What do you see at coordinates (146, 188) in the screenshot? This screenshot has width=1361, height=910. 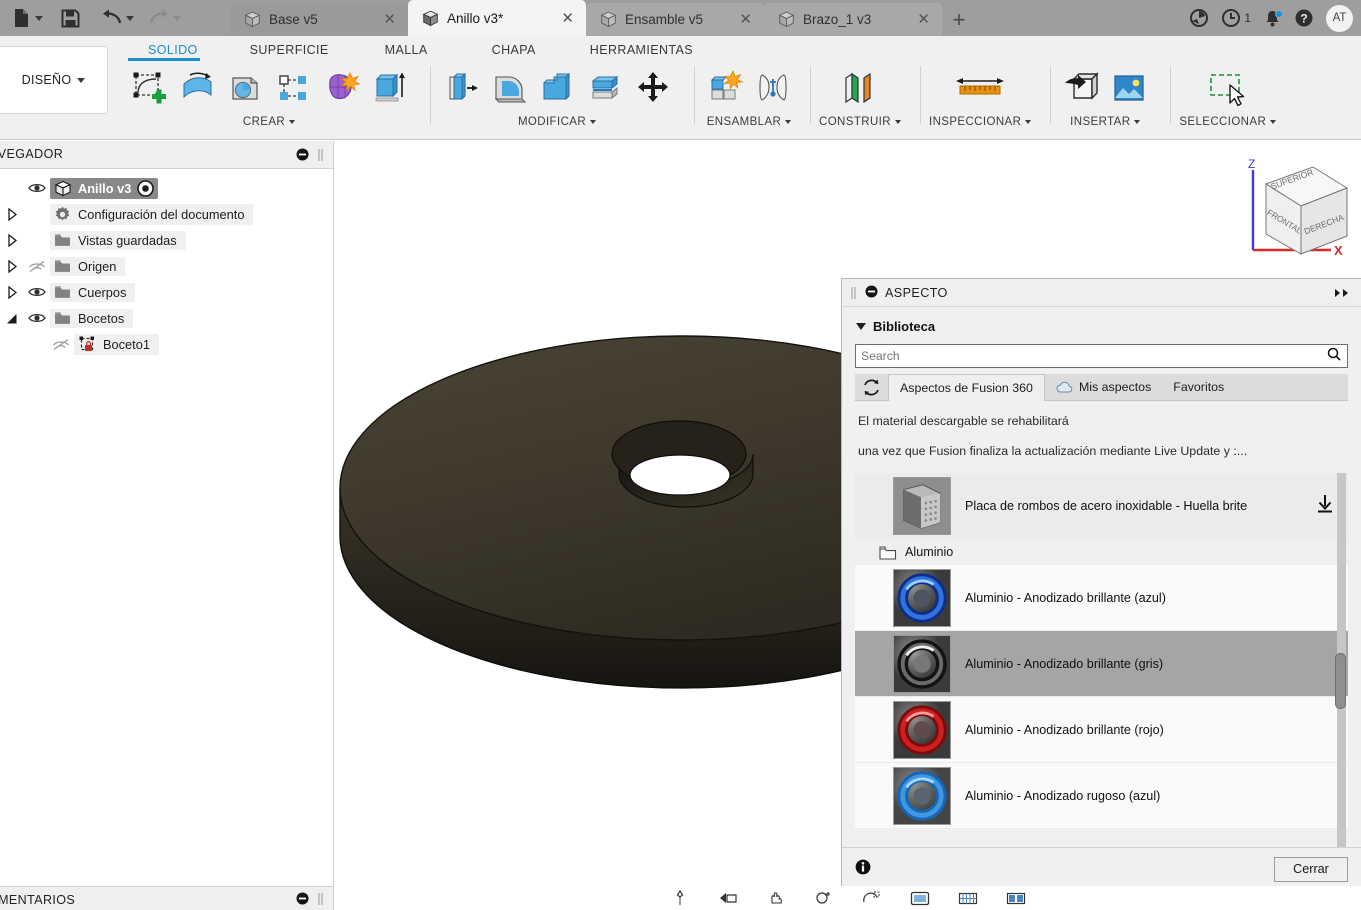 I see `activate-target-icon` at bounding box center [146, 188].